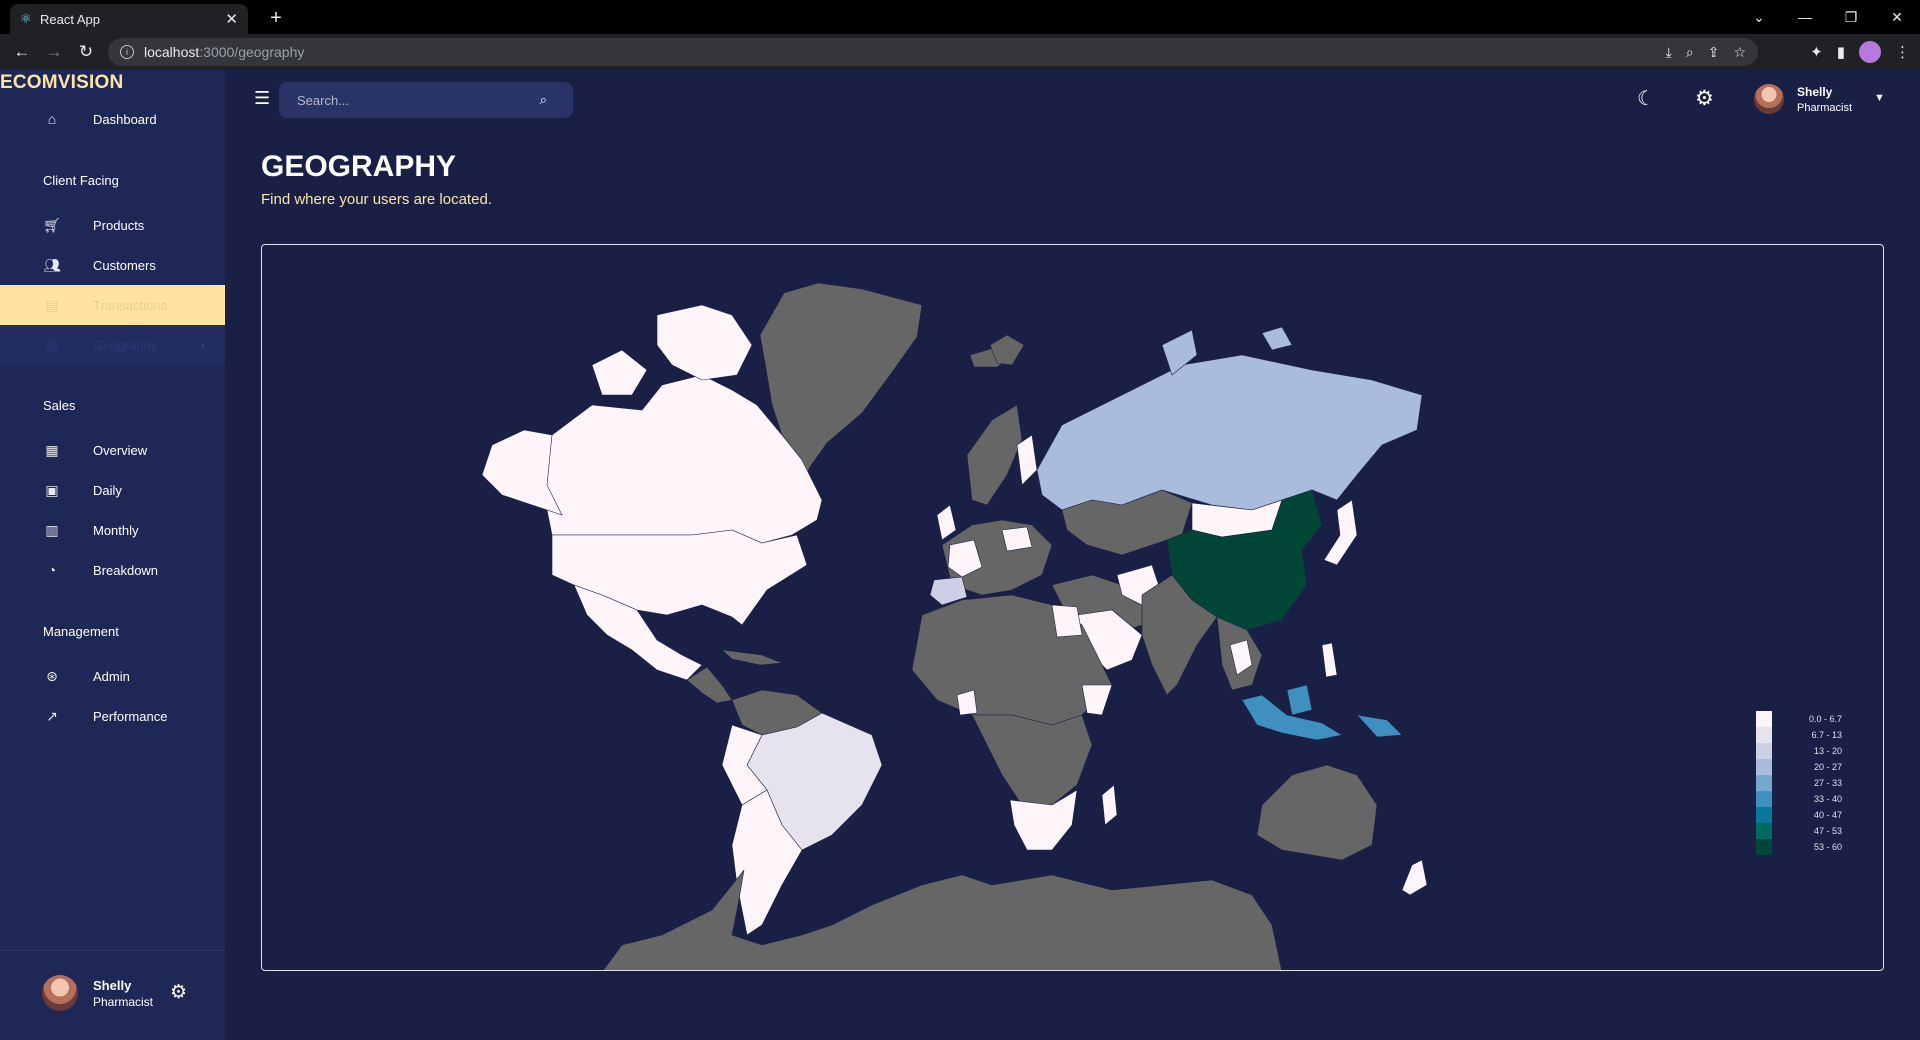 The image size is (1920, 1040). Describe the element at coordinates (112, 676) in the screenshot. I see `sidebar-item-admin: ⊛ Admin` at that location.